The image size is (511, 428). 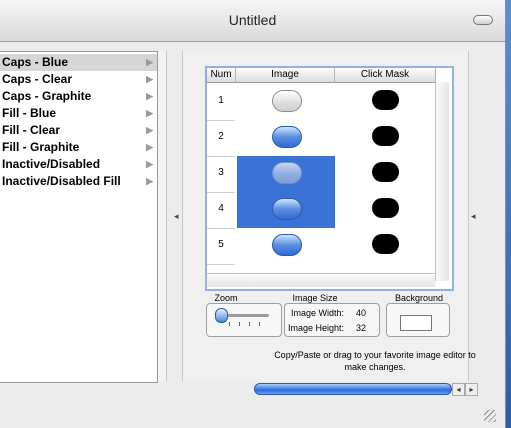 What do you see at coordinates (458, 389) in the screenshot?
I see `scroll-left-icon: ◂` at bounding box center [458, 389].